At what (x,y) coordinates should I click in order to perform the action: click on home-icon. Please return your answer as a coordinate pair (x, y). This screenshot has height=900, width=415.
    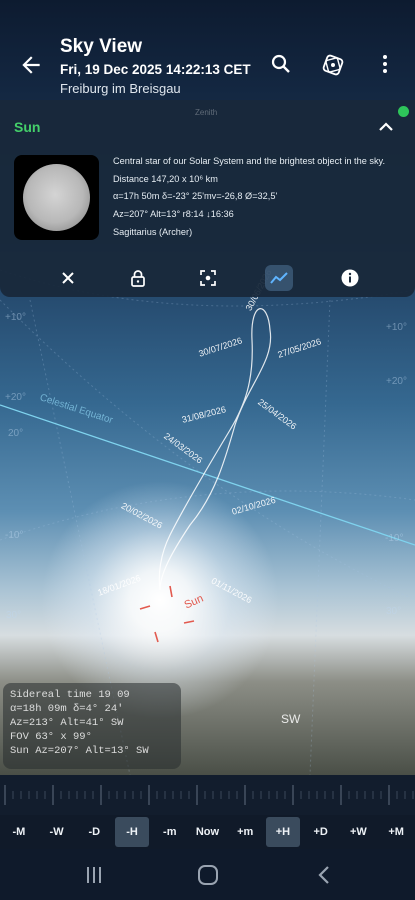
    Looking at the image, I should click on (208, 875).